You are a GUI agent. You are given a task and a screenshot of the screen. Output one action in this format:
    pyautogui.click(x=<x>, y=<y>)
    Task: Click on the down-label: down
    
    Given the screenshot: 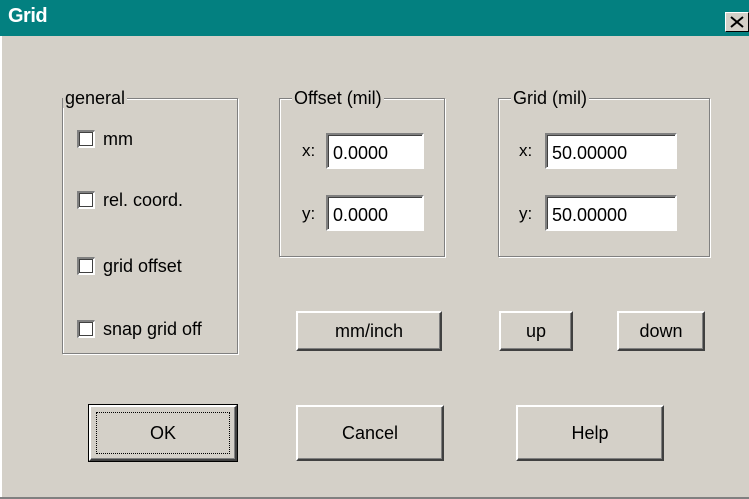 What is the action you would take?
    pyautogui.click(x=661, y=331)
    